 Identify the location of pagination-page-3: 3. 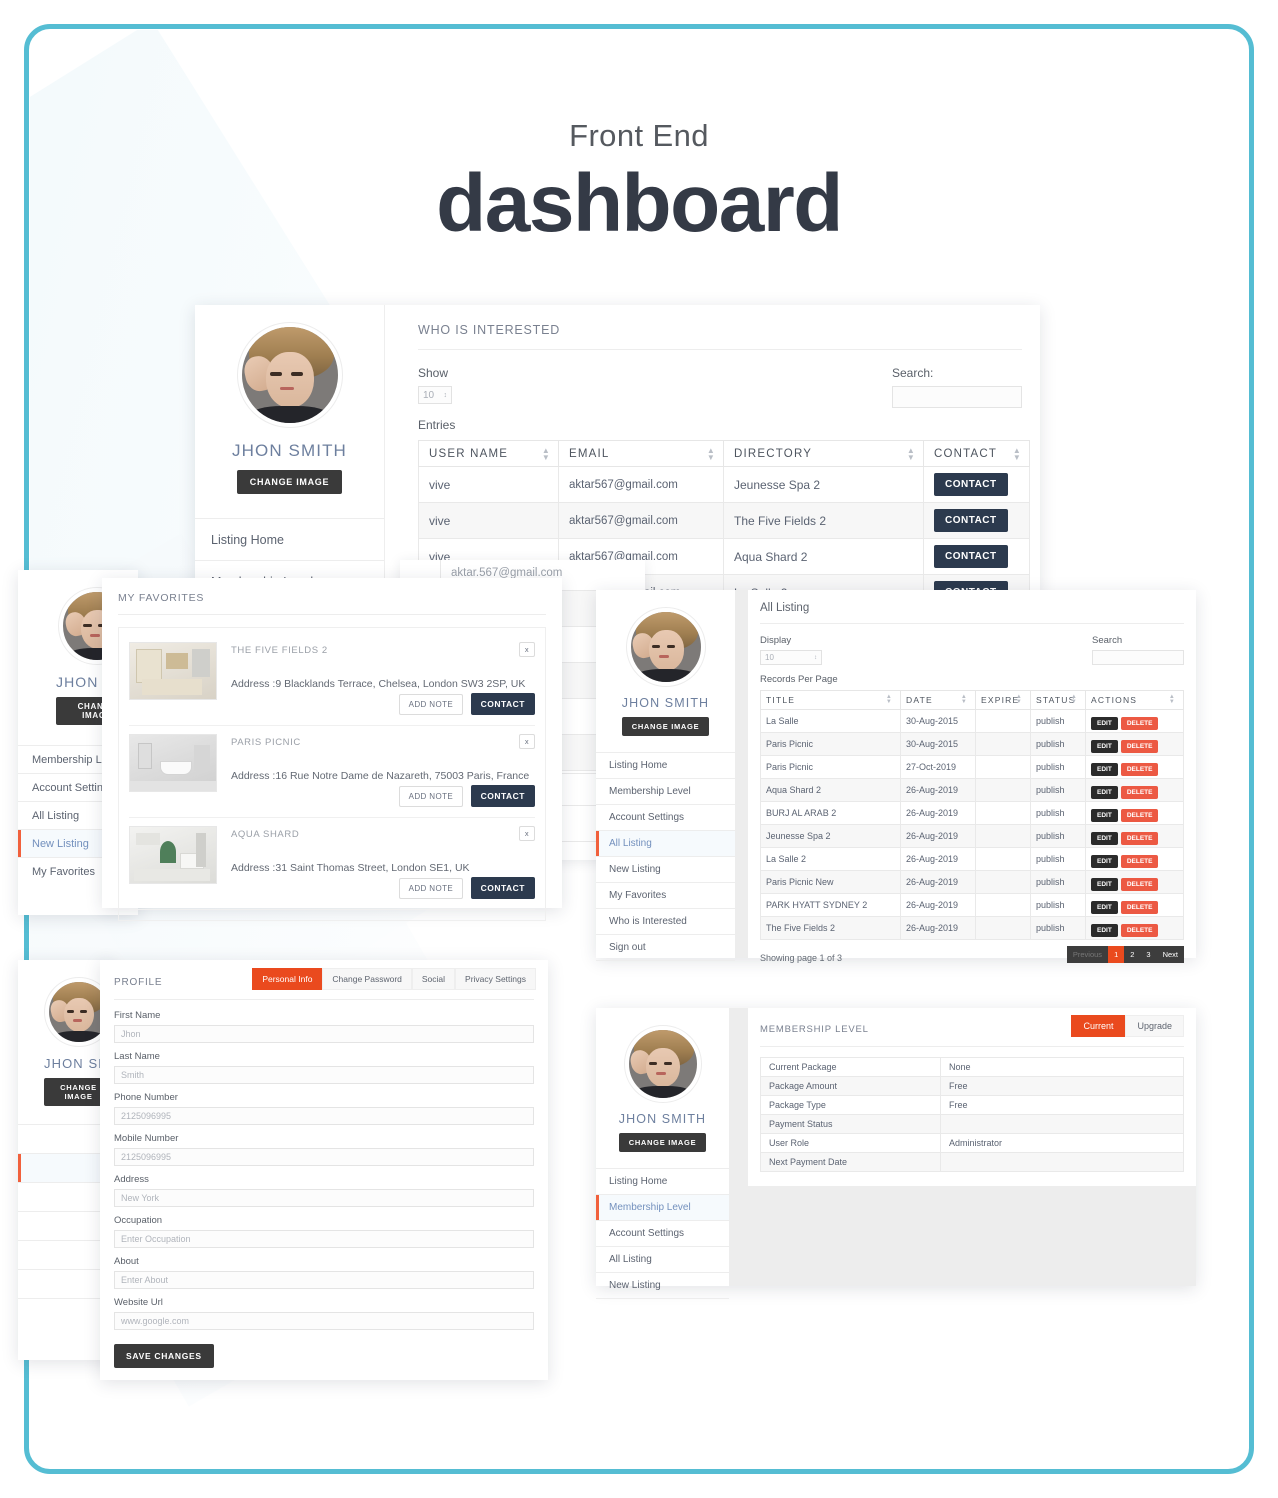
(1148, 954).